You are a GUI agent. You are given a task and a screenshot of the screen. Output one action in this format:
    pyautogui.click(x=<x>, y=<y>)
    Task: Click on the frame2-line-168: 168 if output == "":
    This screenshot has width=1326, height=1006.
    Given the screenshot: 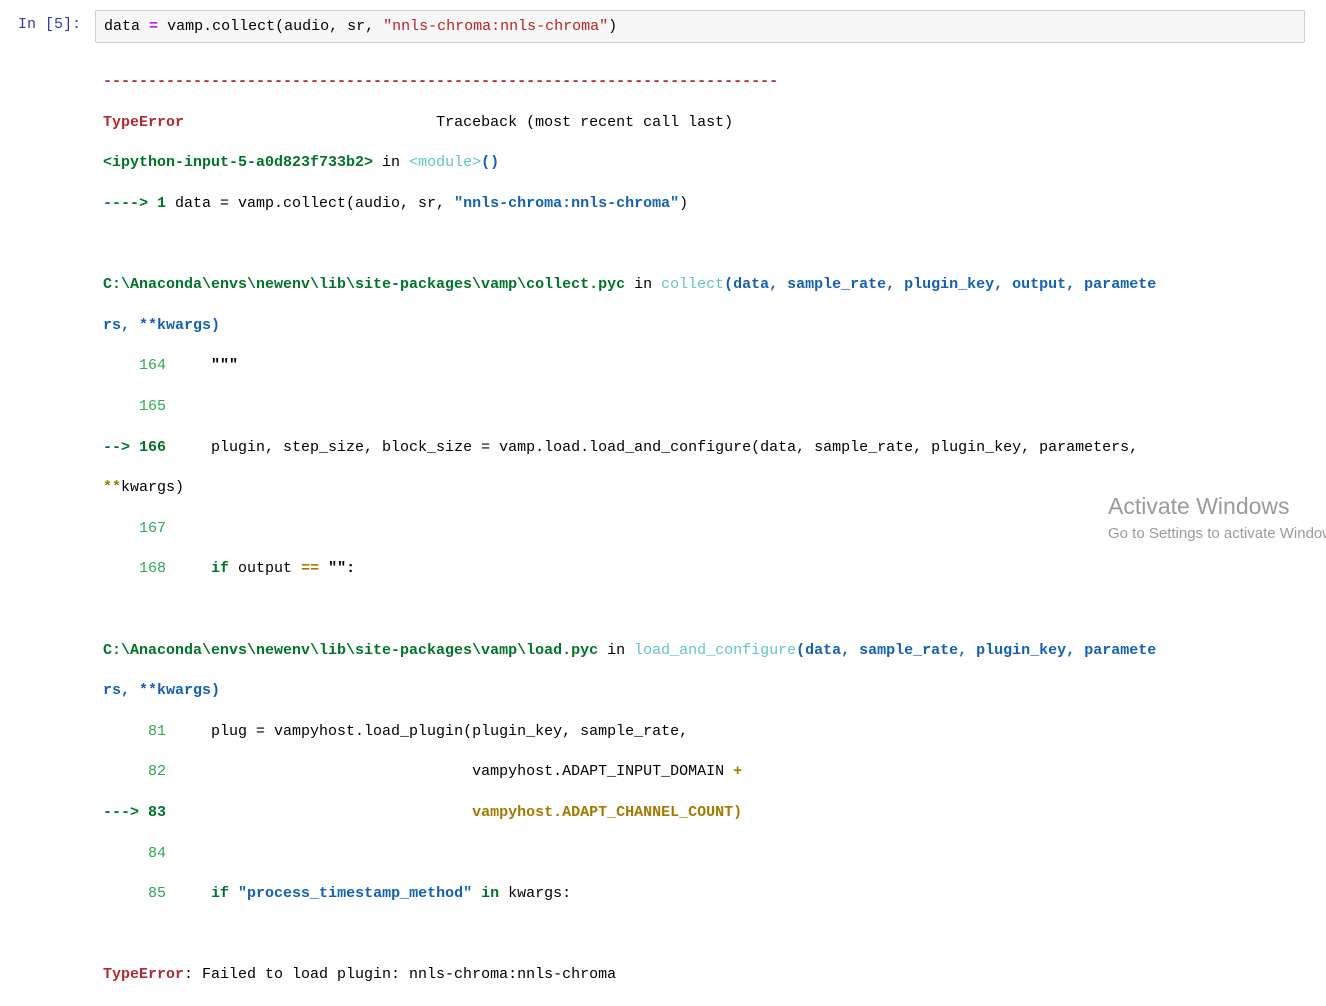 What is the action you would take?
    pyautogui.click(x=629, y=569)
    